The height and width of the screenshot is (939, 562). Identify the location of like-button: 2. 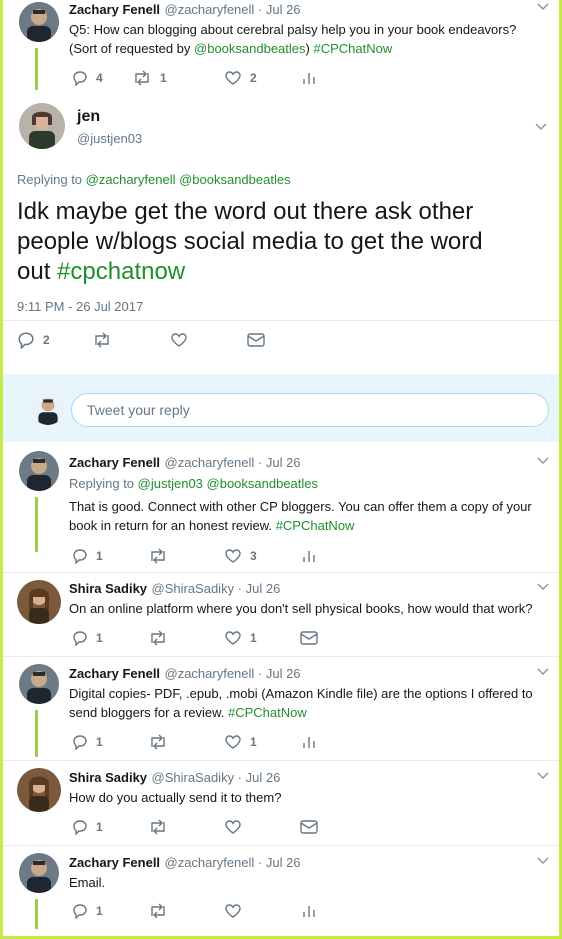
(240, 78).